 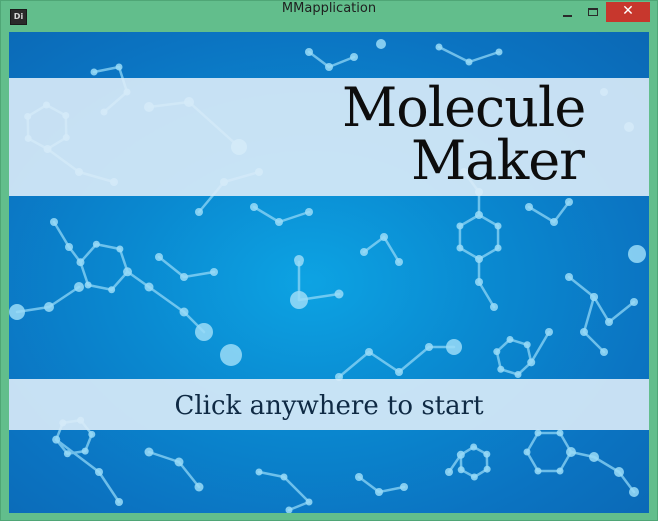 What do you see at coordinates (593, 12) in the screenshot?
I see `maximize-button` at bounding box center [593, 12].